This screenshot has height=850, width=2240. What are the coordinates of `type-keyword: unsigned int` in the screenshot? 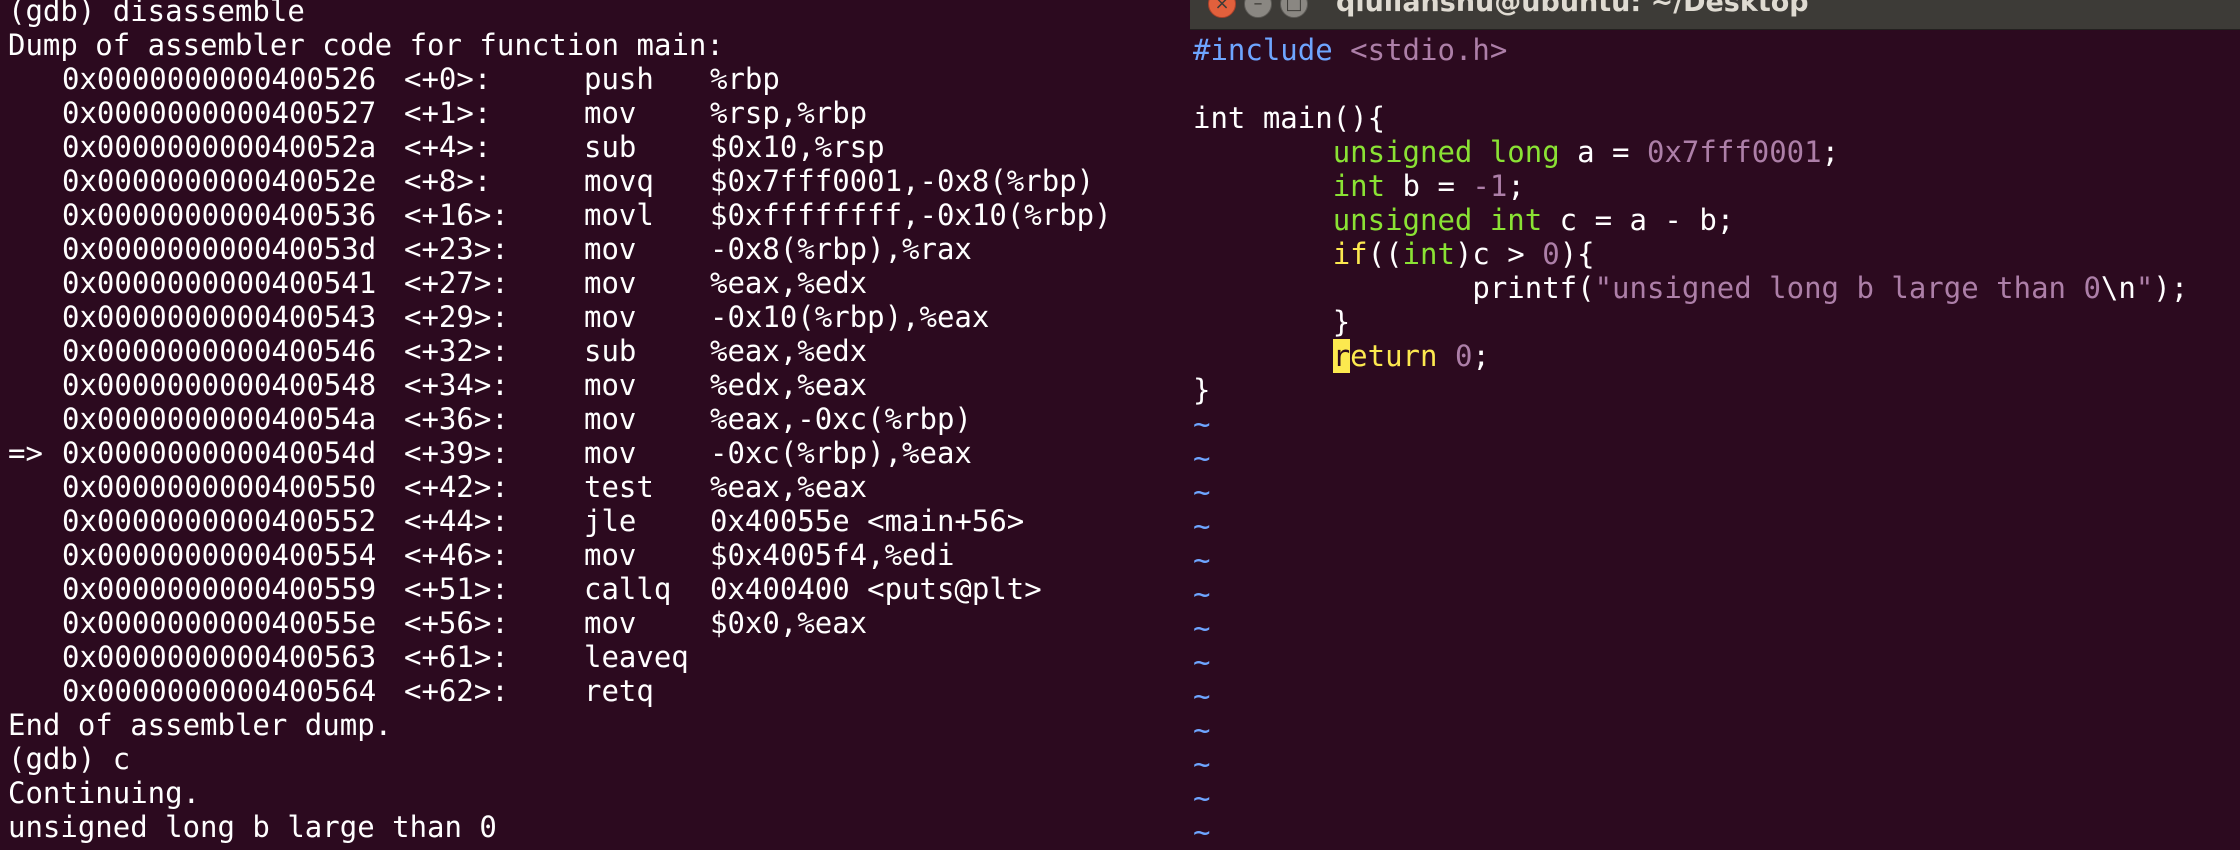 It's located at (1437, 220).